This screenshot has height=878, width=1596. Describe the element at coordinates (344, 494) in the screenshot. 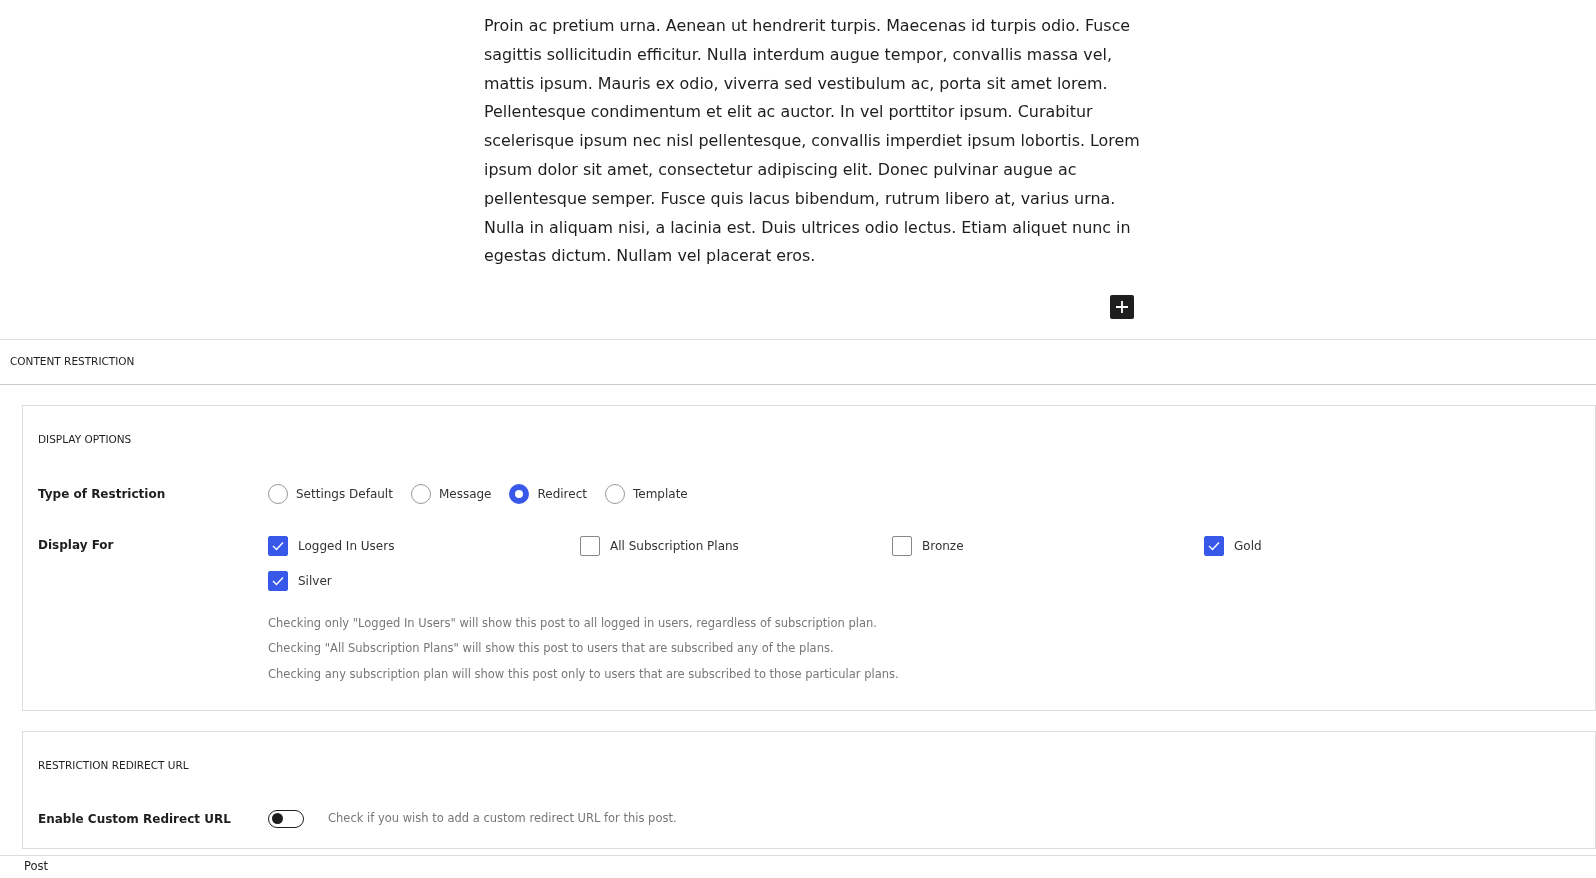

I see `option-label: Settings Default` at that location.